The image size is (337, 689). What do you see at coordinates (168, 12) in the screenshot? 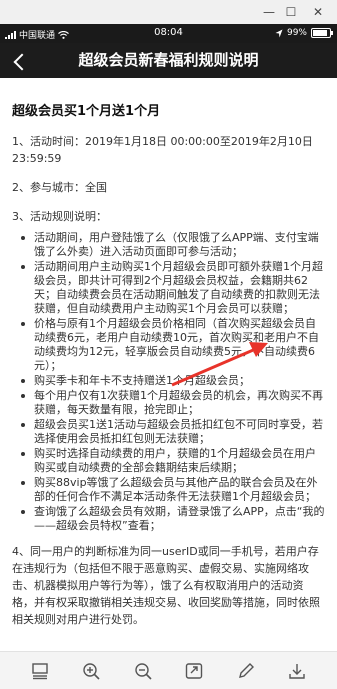
I see `window-titlebar: — ☐ ✕` at bounding box center [168, 12].